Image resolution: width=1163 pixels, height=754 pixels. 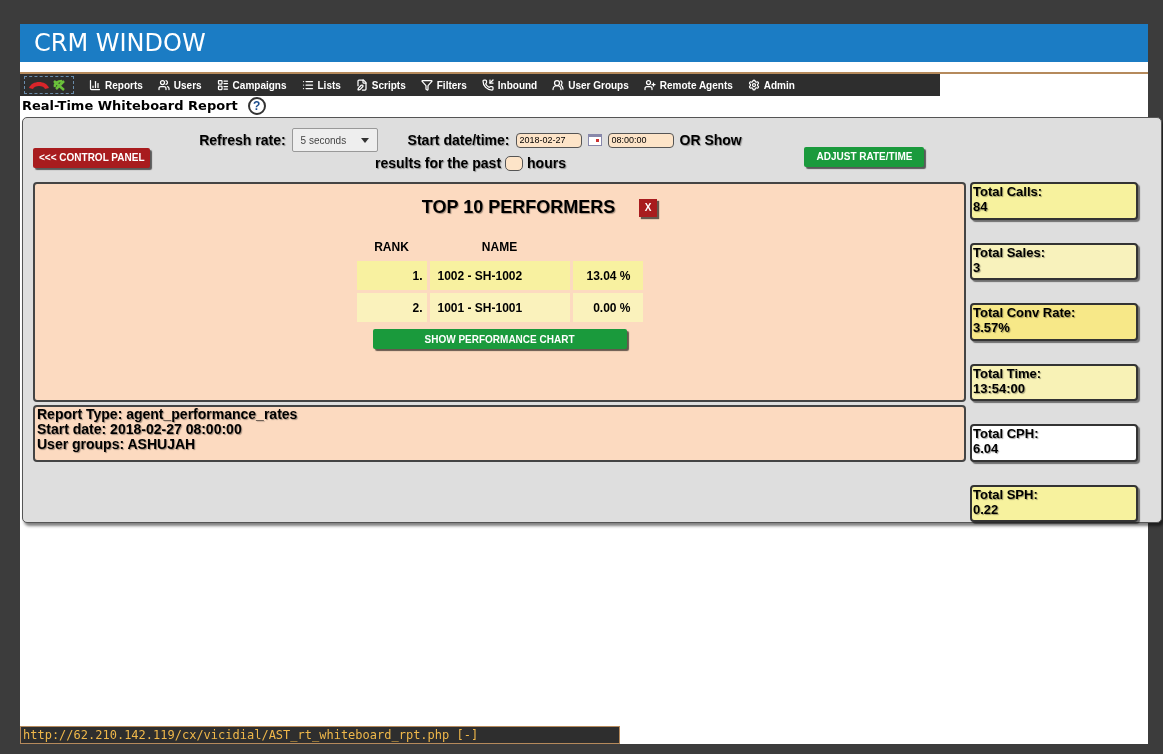 What do you see at coordinates (986, 509) in the screenshot?
I see `stat-value: 0.22` at bounding box center [986, 509].